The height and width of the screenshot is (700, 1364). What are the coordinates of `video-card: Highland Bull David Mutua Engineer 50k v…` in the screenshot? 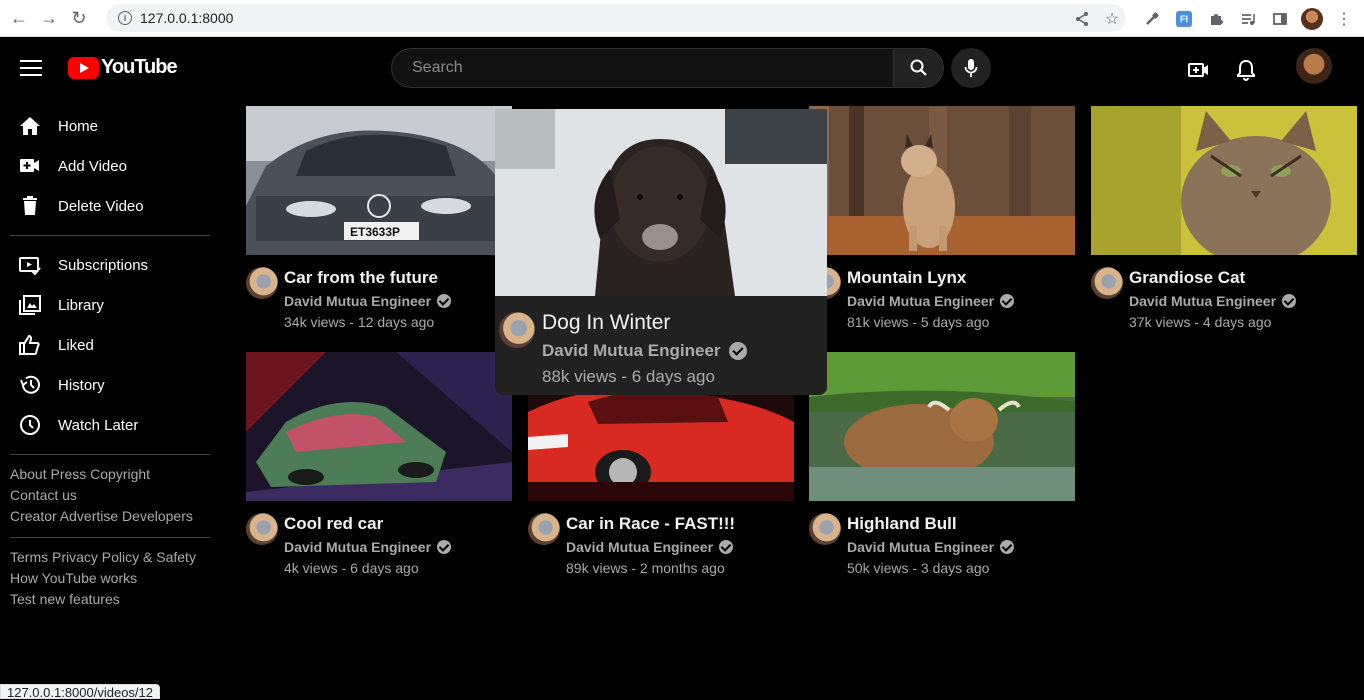 It's located at (942, 464).